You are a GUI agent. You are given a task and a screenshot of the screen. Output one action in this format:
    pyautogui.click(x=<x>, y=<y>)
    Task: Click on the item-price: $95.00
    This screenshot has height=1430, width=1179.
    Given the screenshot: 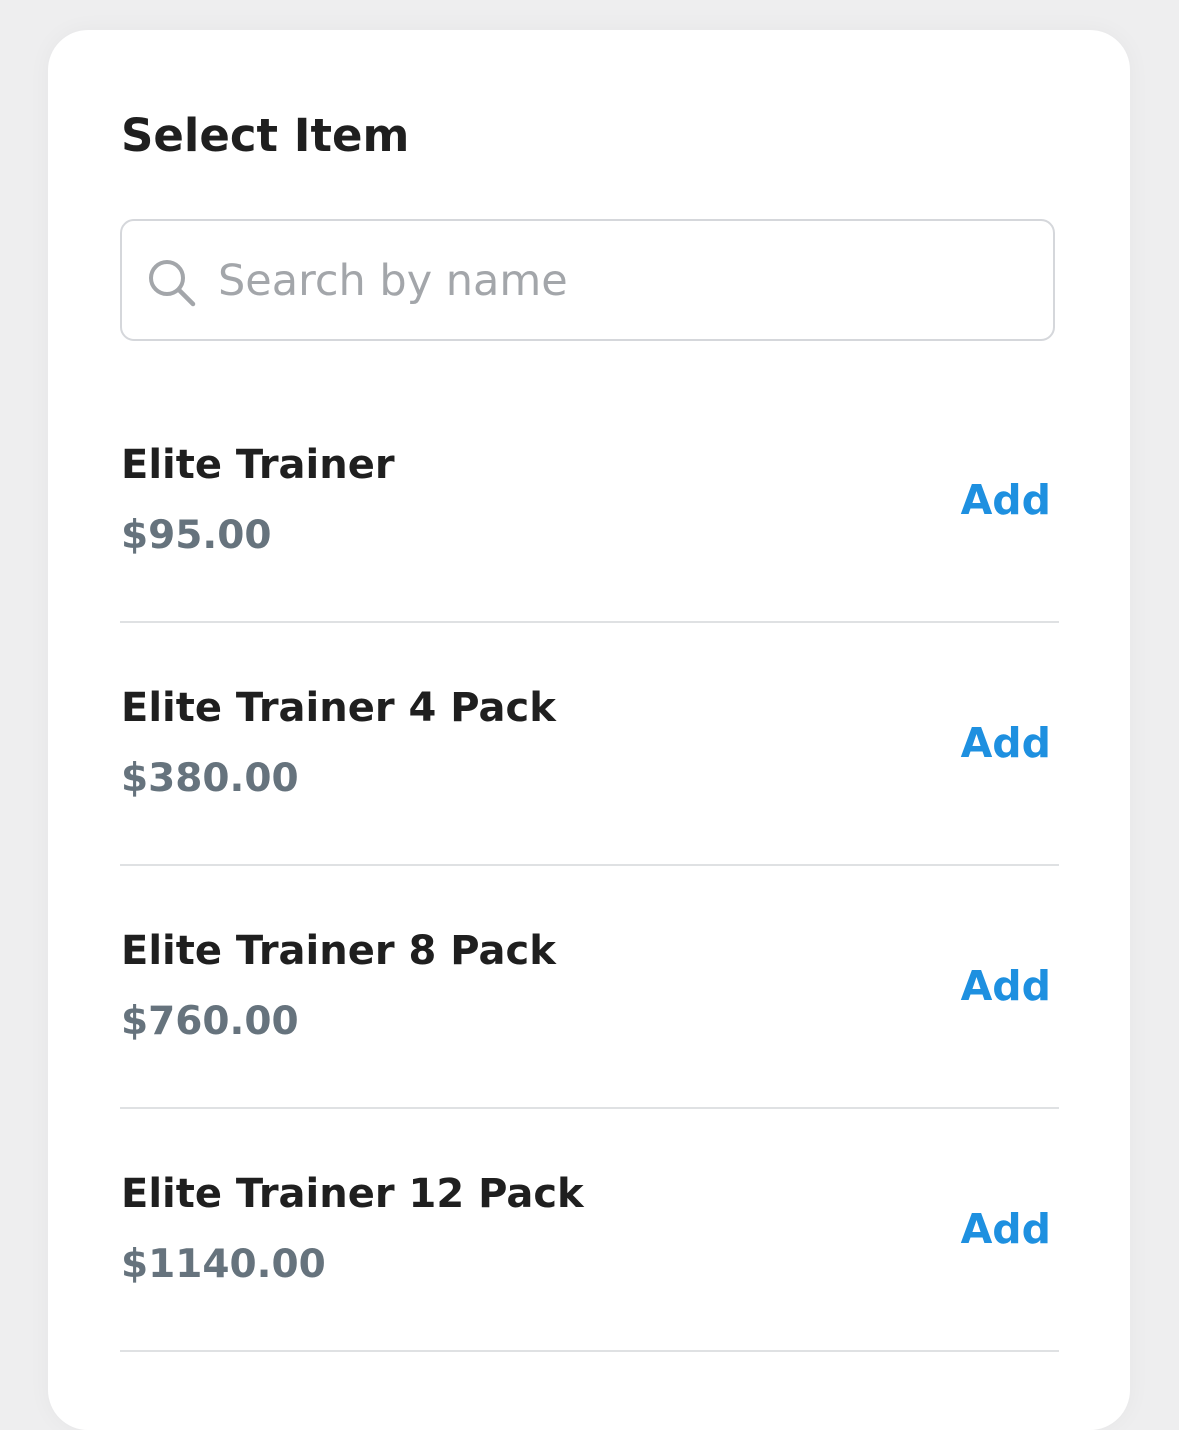 What is the action you would take?
    pyautogui.click(x=196, y=535)
    